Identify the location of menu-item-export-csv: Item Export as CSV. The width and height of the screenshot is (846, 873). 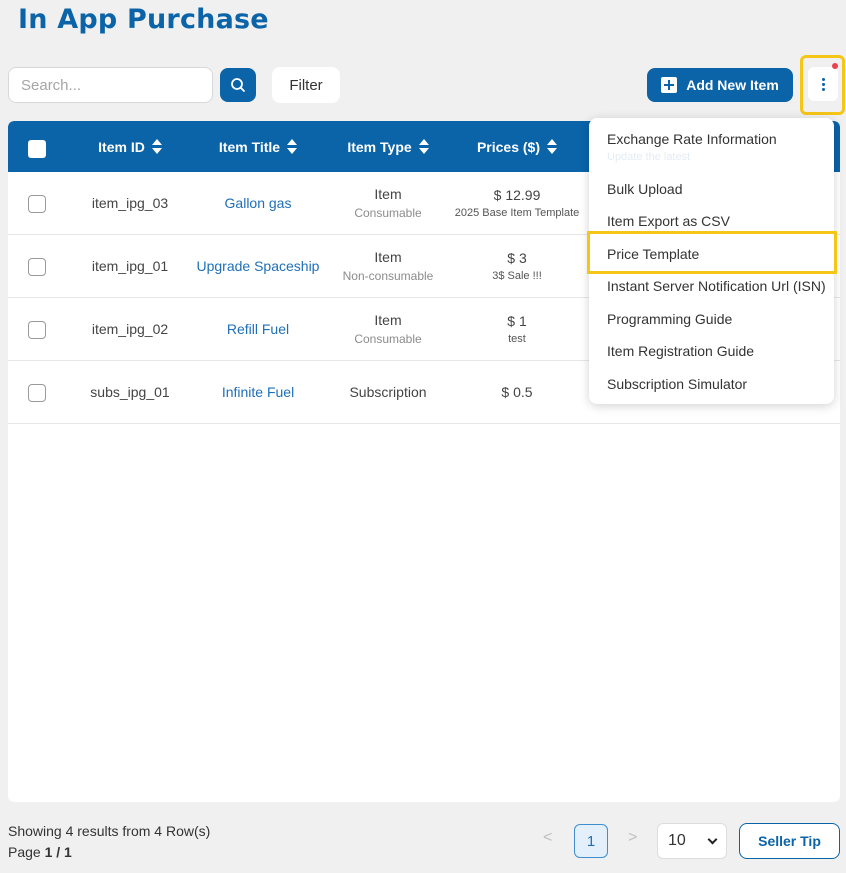
(668, 221).